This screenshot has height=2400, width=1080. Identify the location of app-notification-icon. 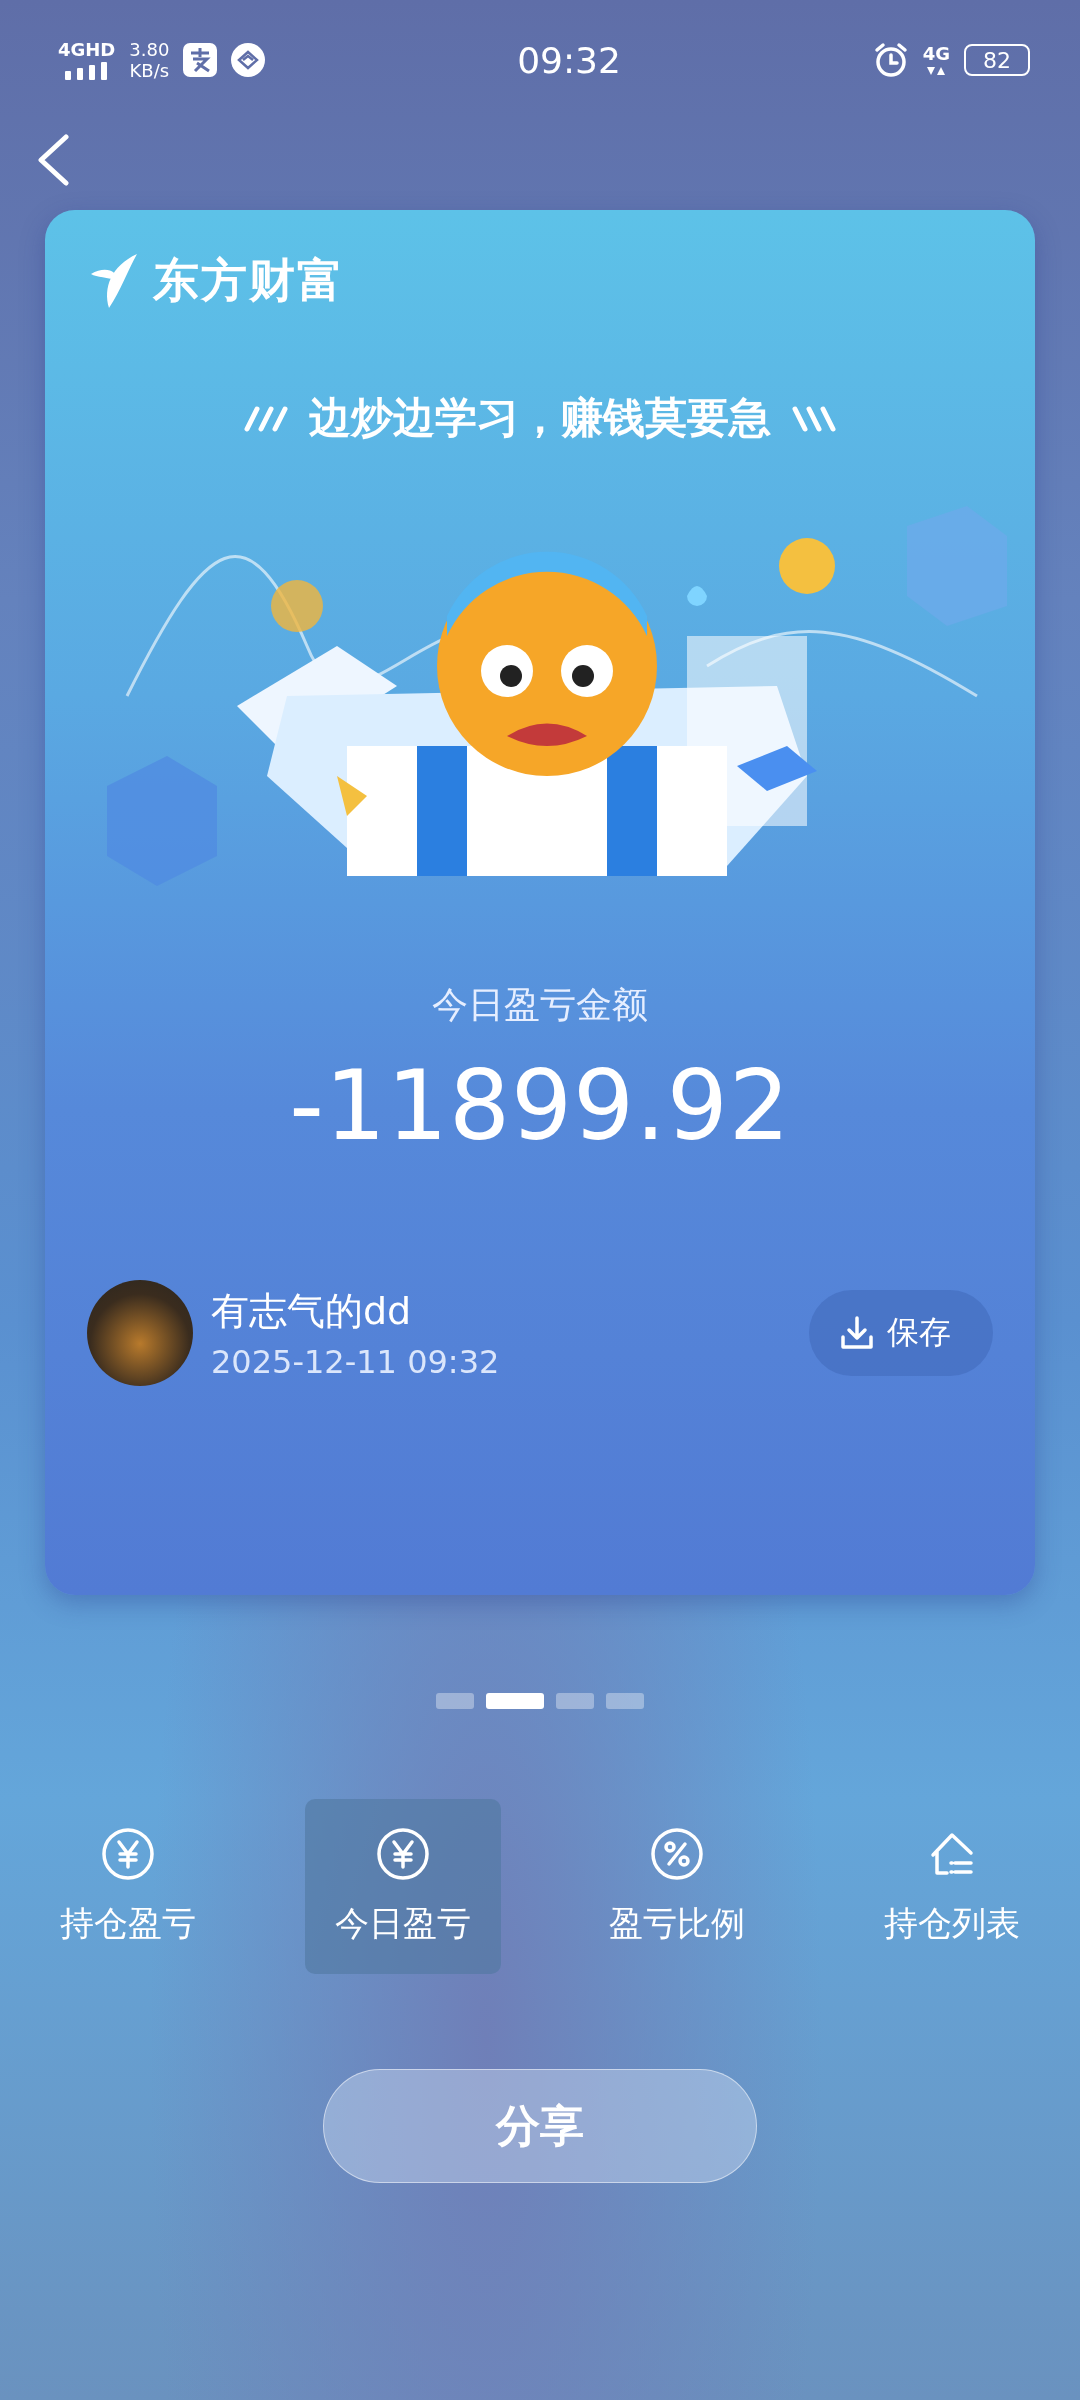
(200, 60).